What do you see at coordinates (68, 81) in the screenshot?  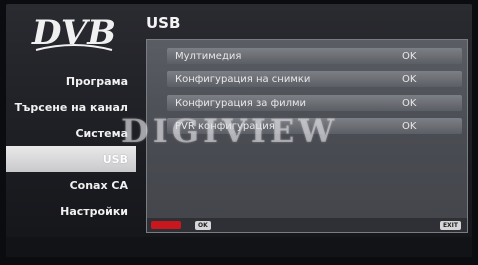 I see `sidebar-item-program: Програма` at bounding box center [68, 81].